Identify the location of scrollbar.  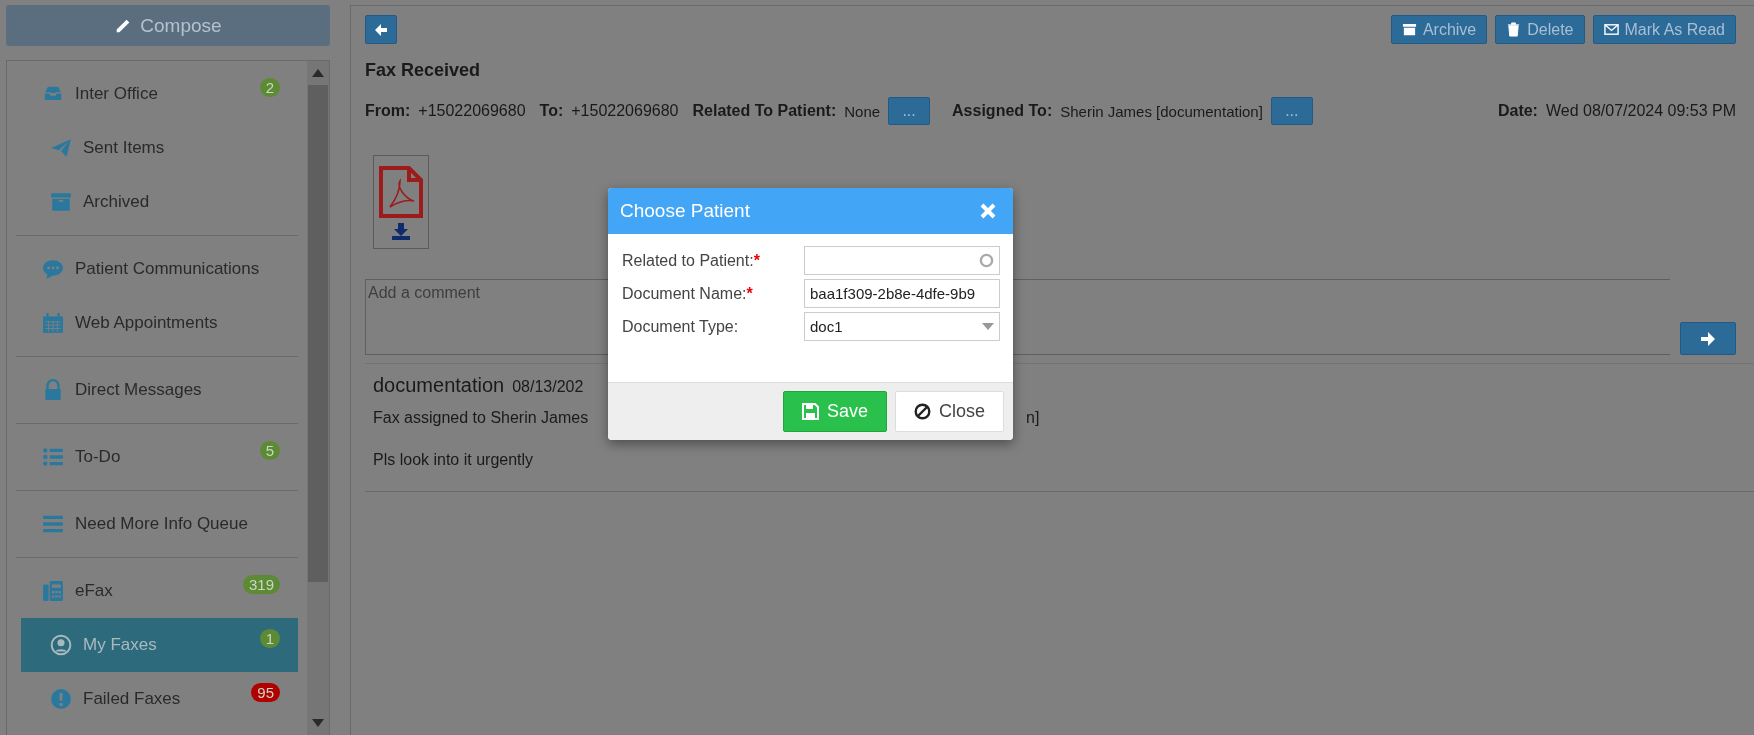
(318, 398).